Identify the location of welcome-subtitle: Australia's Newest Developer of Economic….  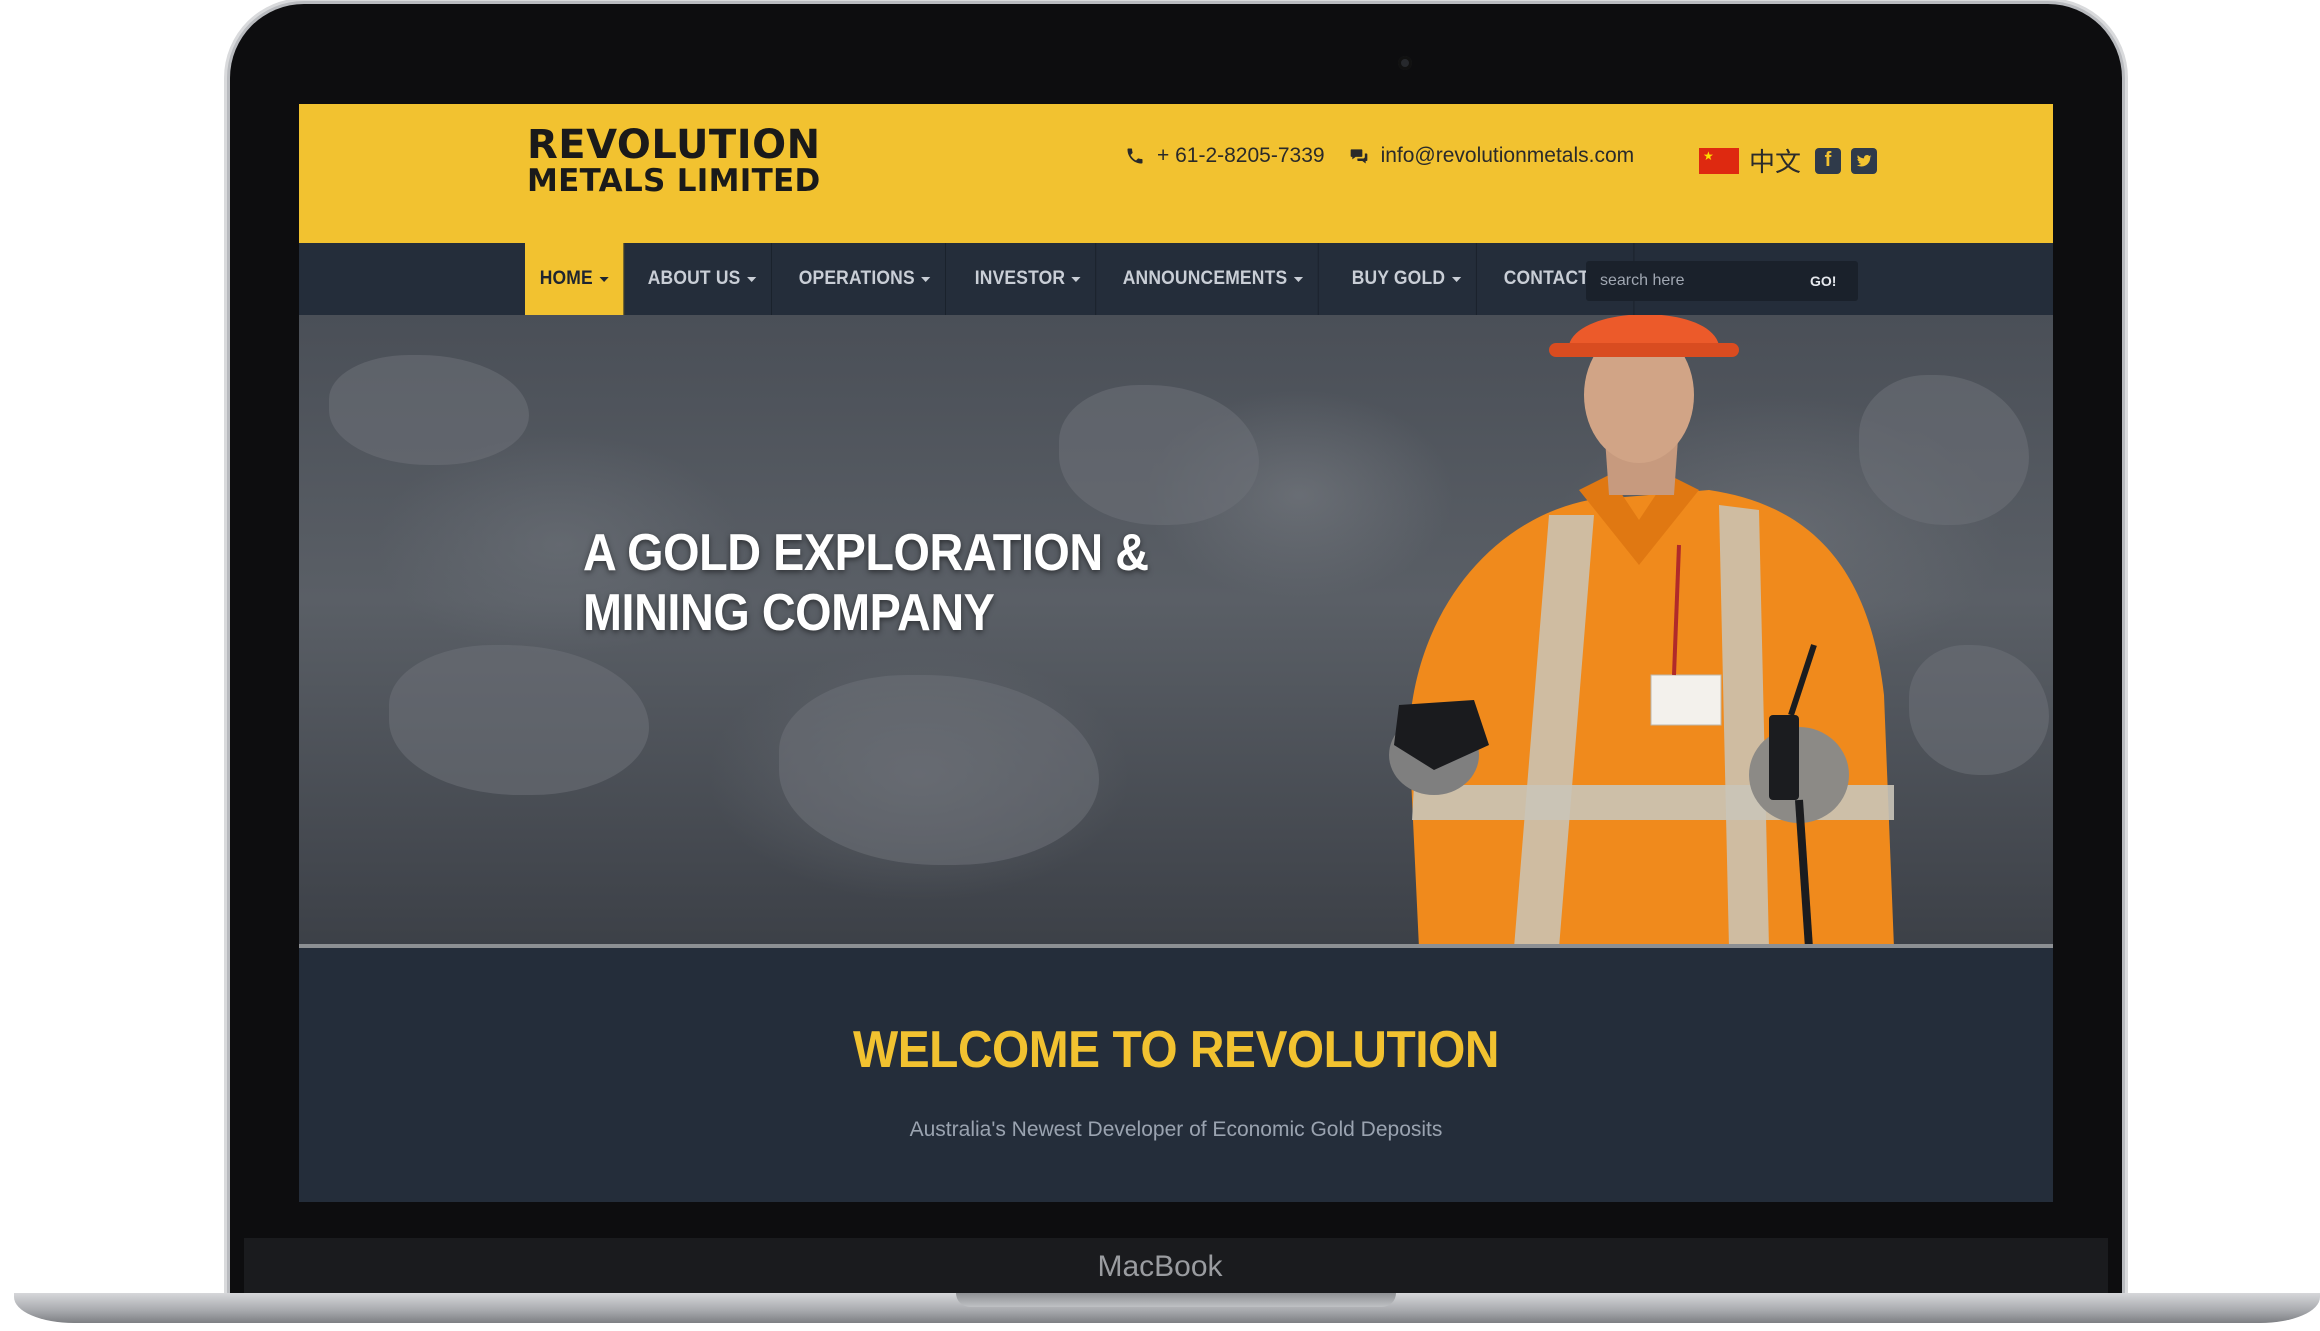
(1176, 1129).